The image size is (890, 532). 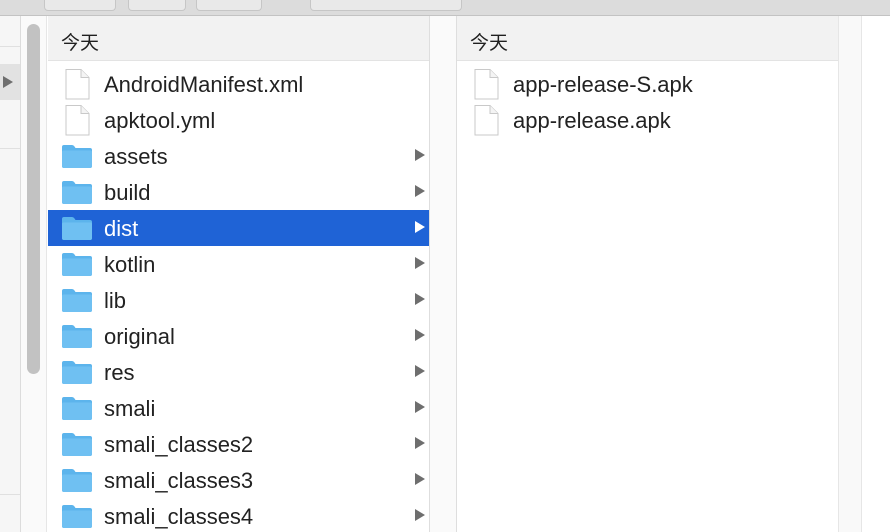 I want to click on folder-row: smali_classes3, so click(x=238, y=480).